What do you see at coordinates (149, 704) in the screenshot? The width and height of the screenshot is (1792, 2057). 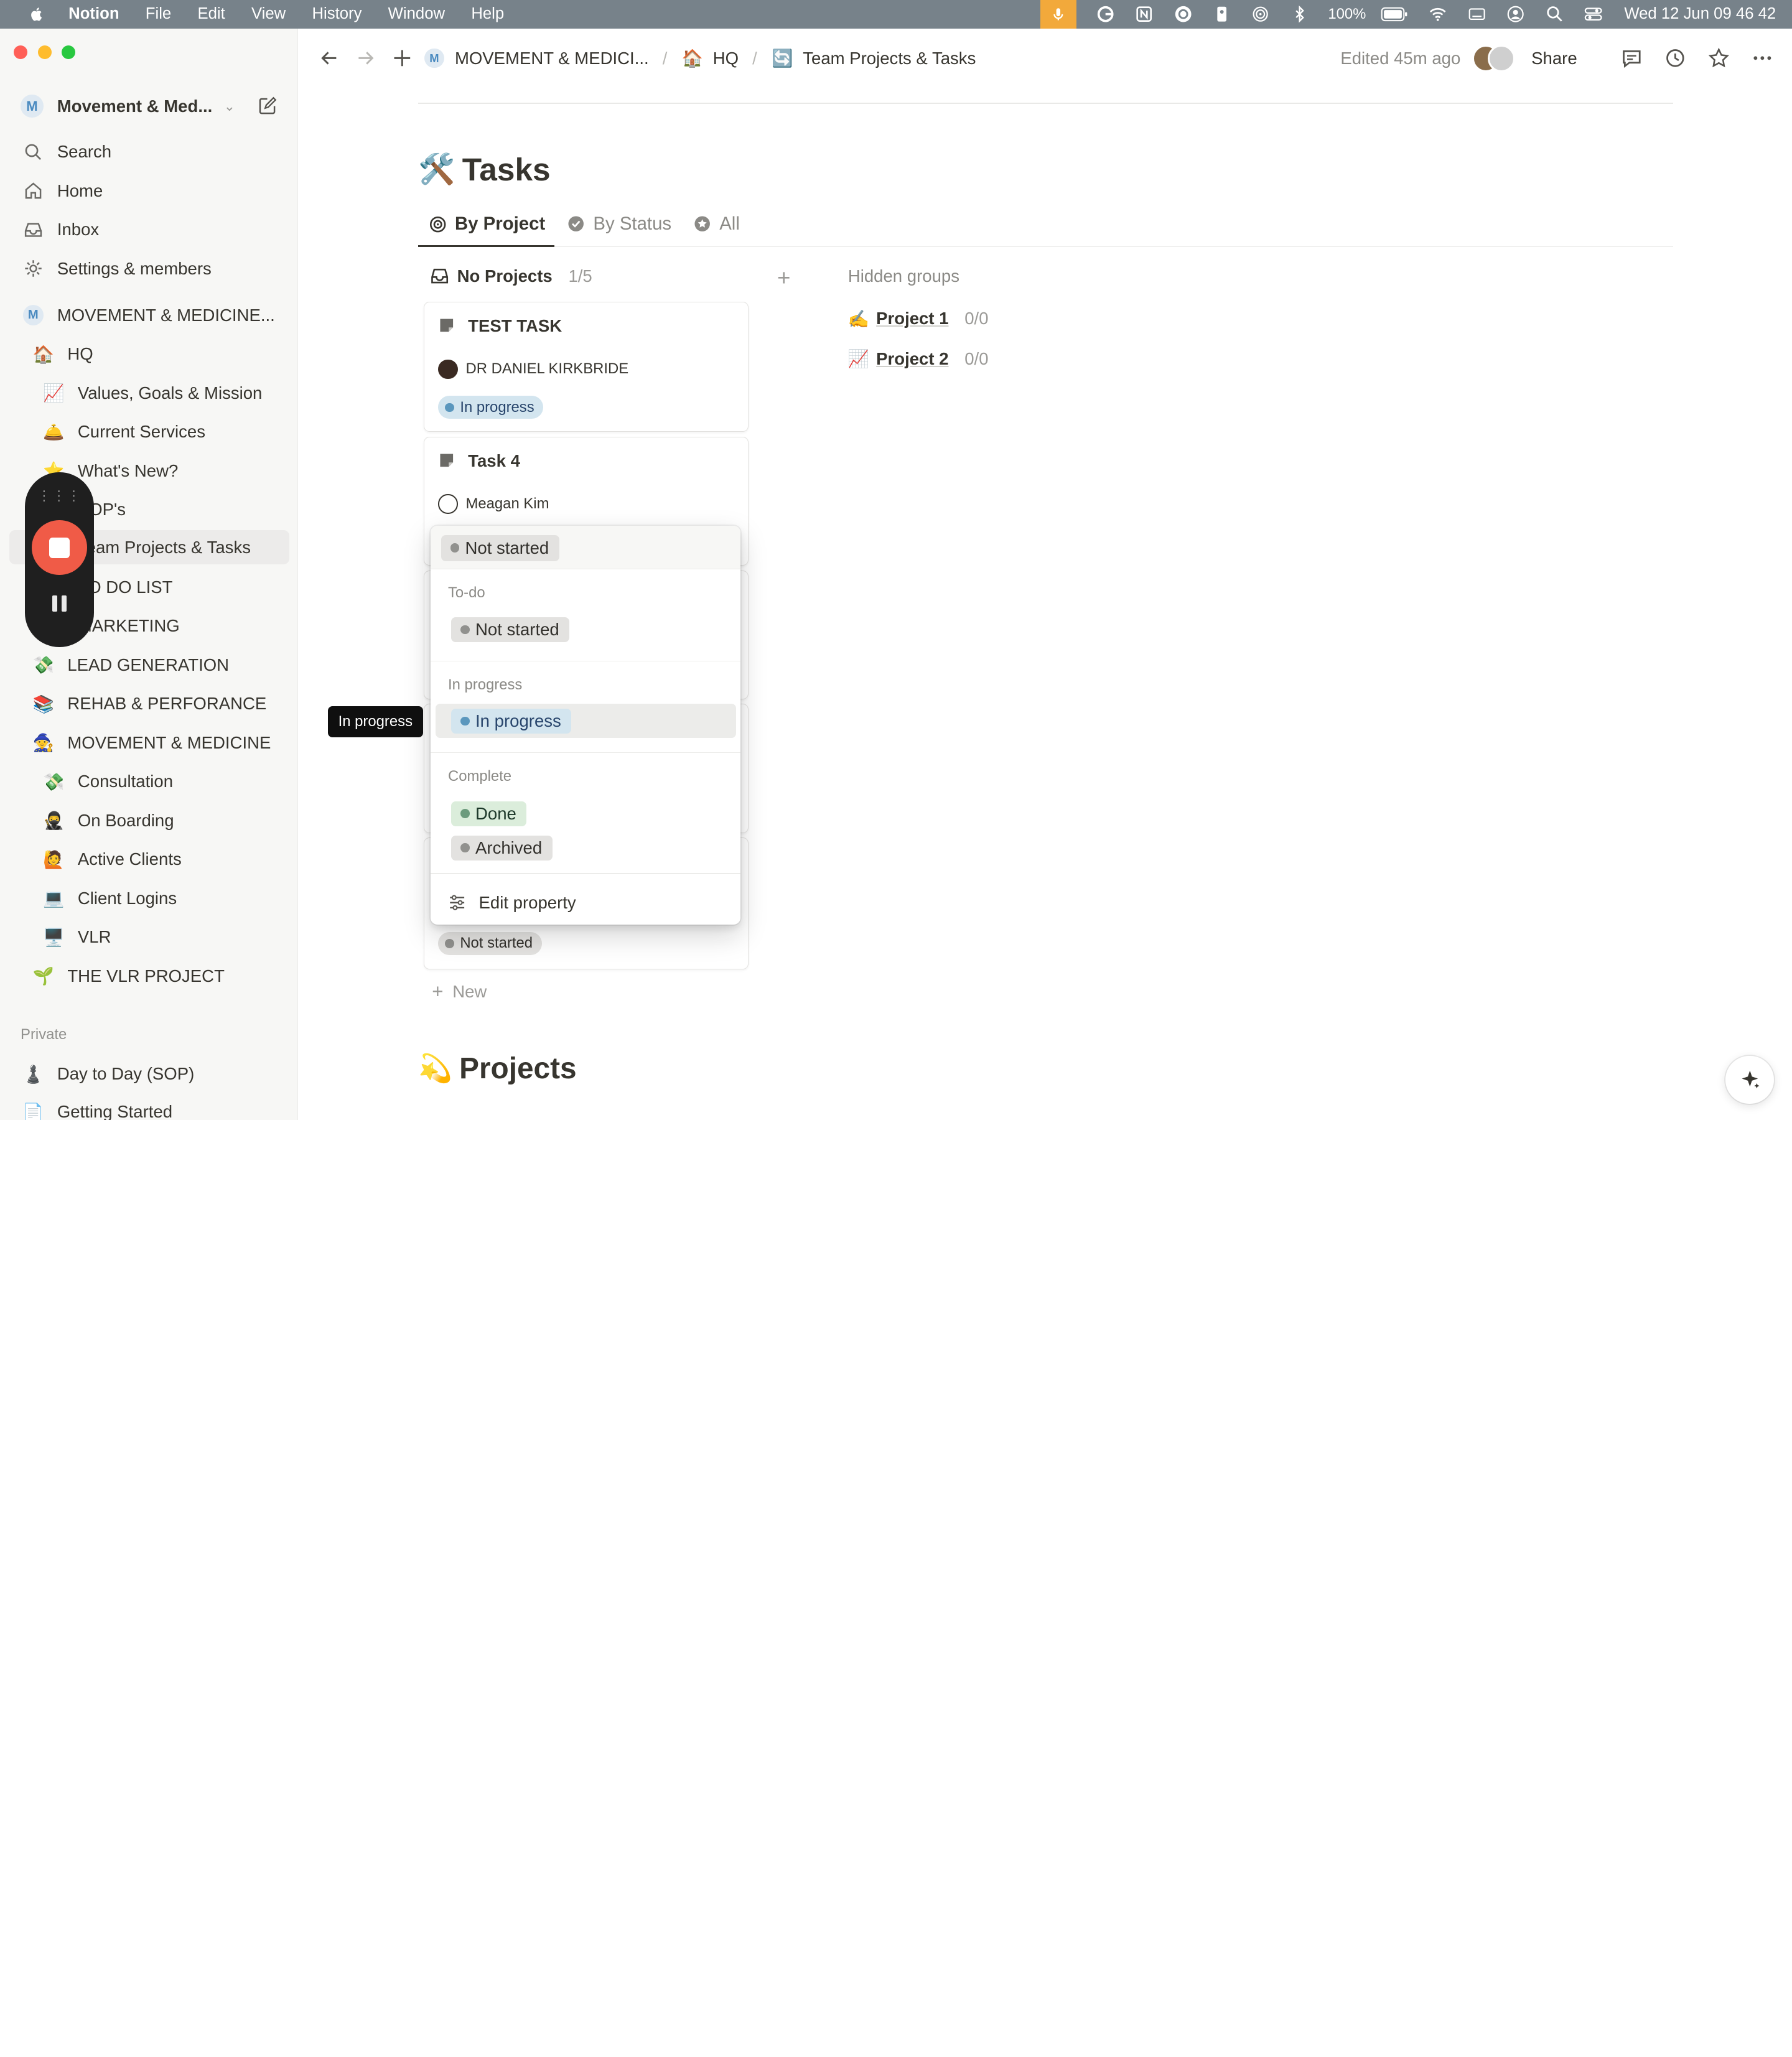 I see `sidebar-page-rehab: 📚 REHAB & PERFORANCE` at bounding box center [149, 704].